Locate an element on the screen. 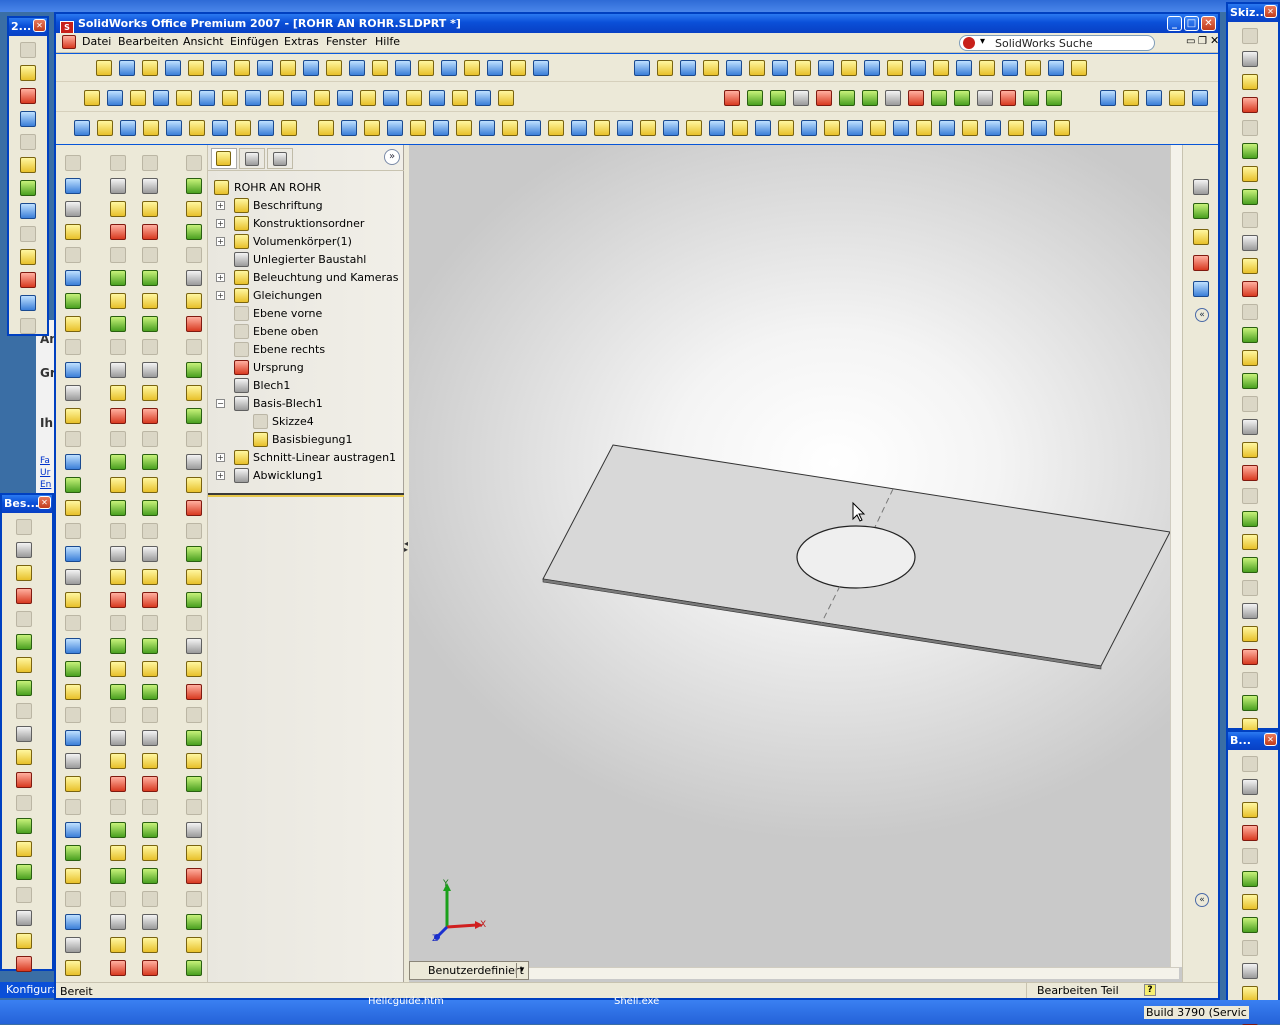  menu-hilfe: Hilfe is located at coordinates (387, 42).